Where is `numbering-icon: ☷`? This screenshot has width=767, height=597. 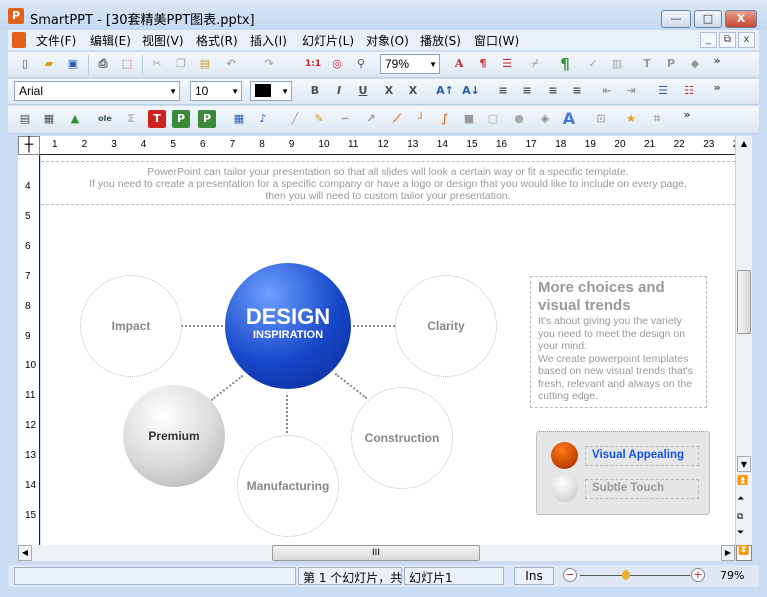 numbering-icon: ☷ is located at coordinates (689, 91).